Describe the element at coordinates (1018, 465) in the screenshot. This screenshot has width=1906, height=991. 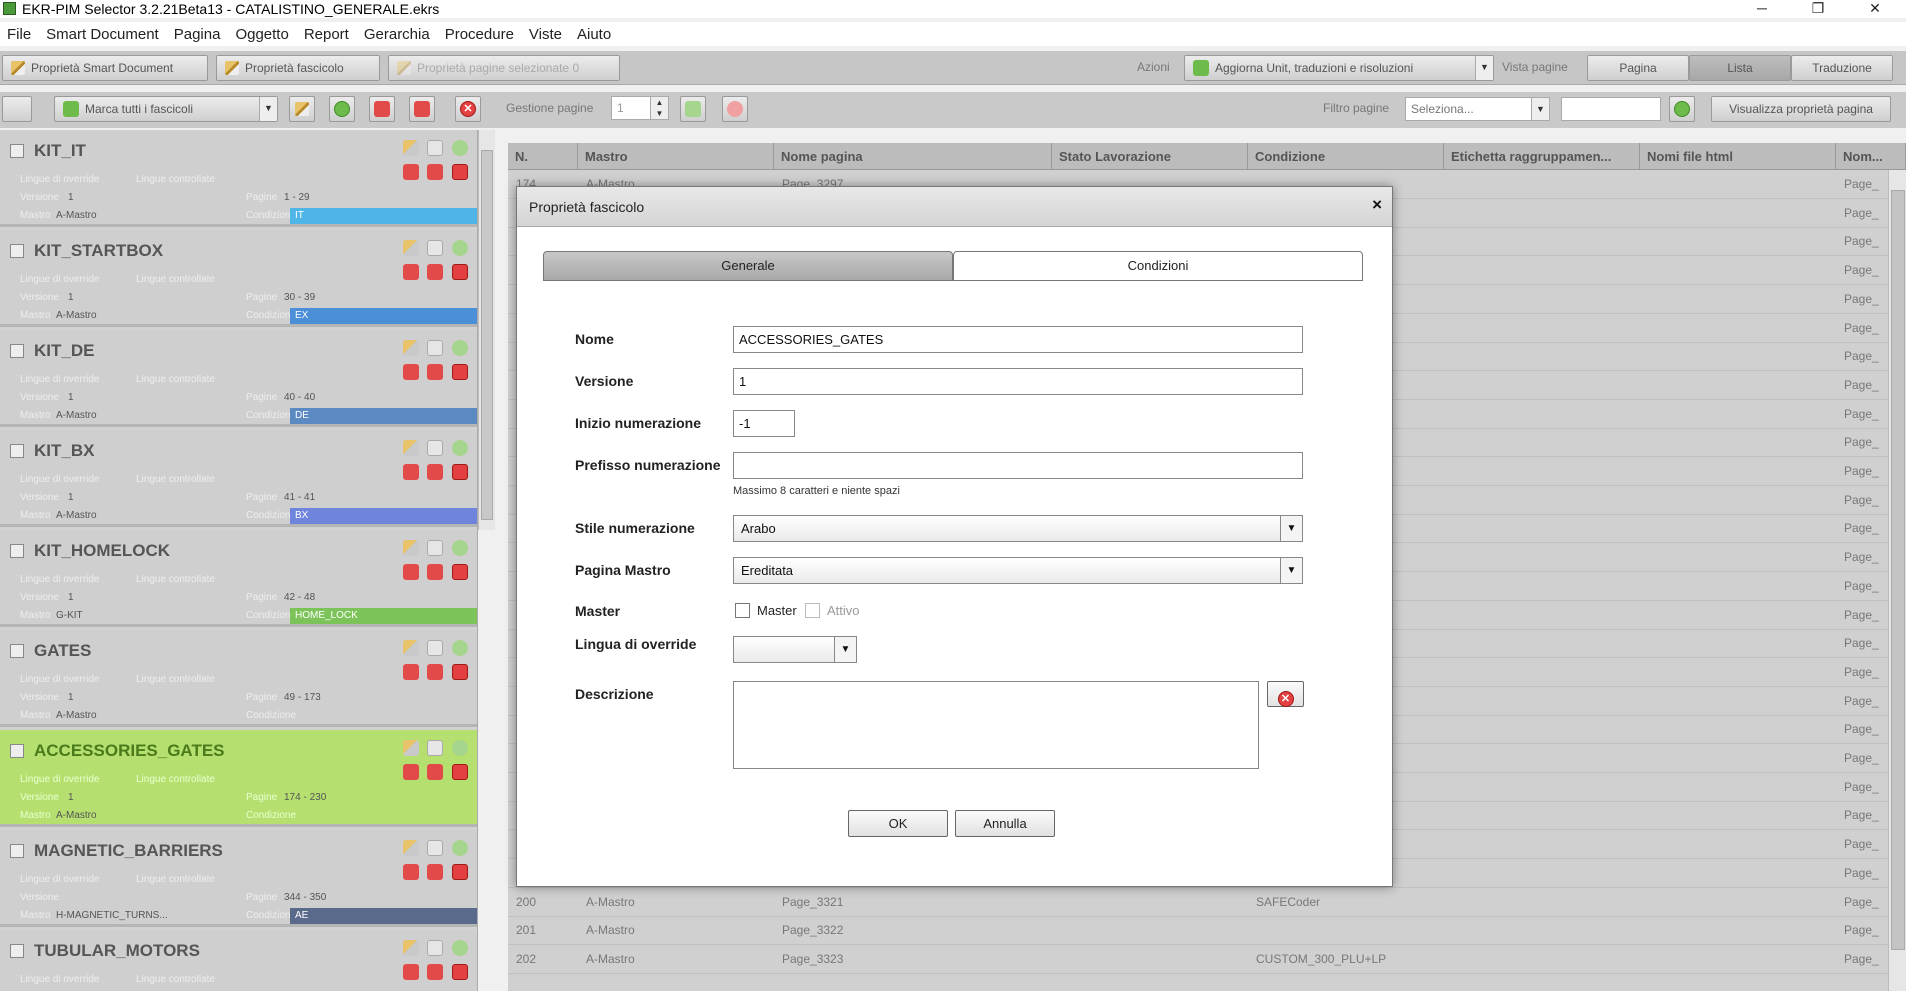
I see `prefisso-numerazione-field` at that location.